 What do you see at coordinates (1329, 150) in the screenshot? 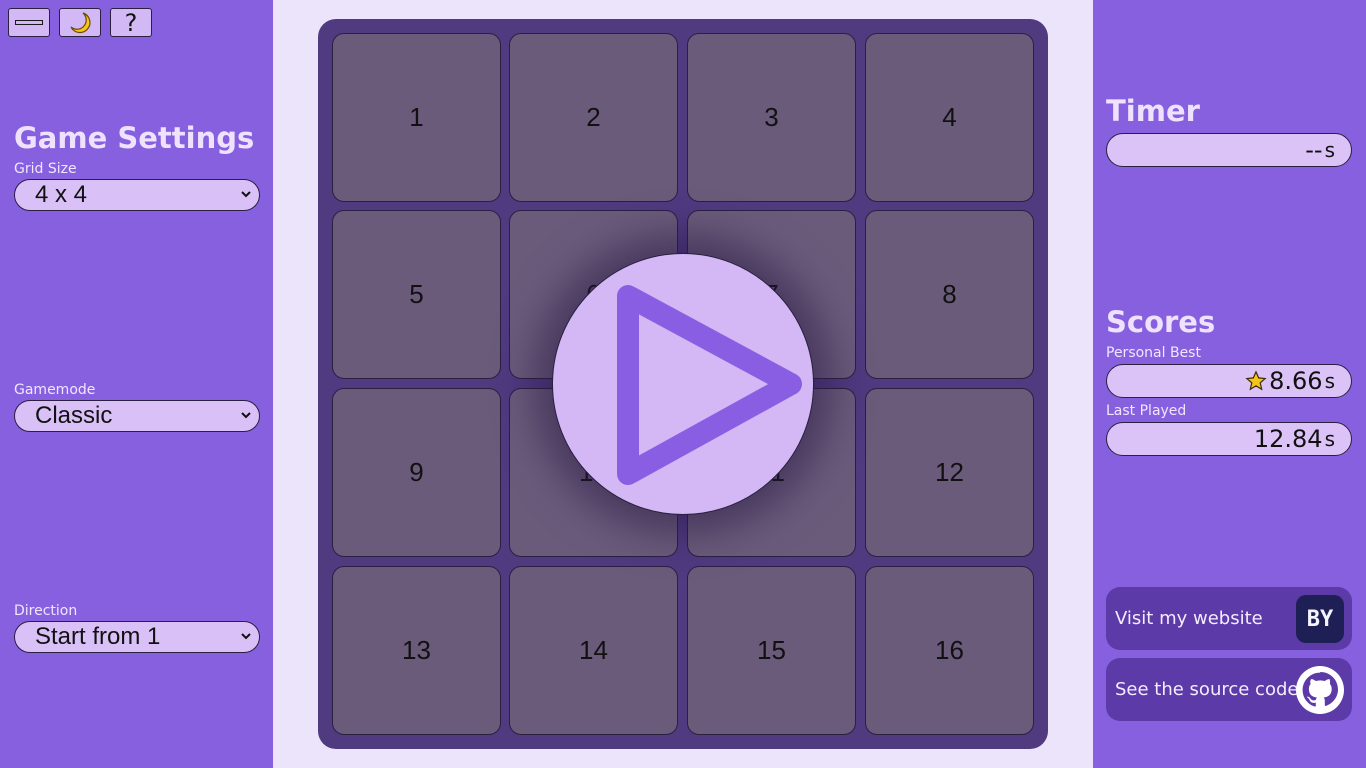
I see `timer-unit: s` at bounding box center [1329, 150].